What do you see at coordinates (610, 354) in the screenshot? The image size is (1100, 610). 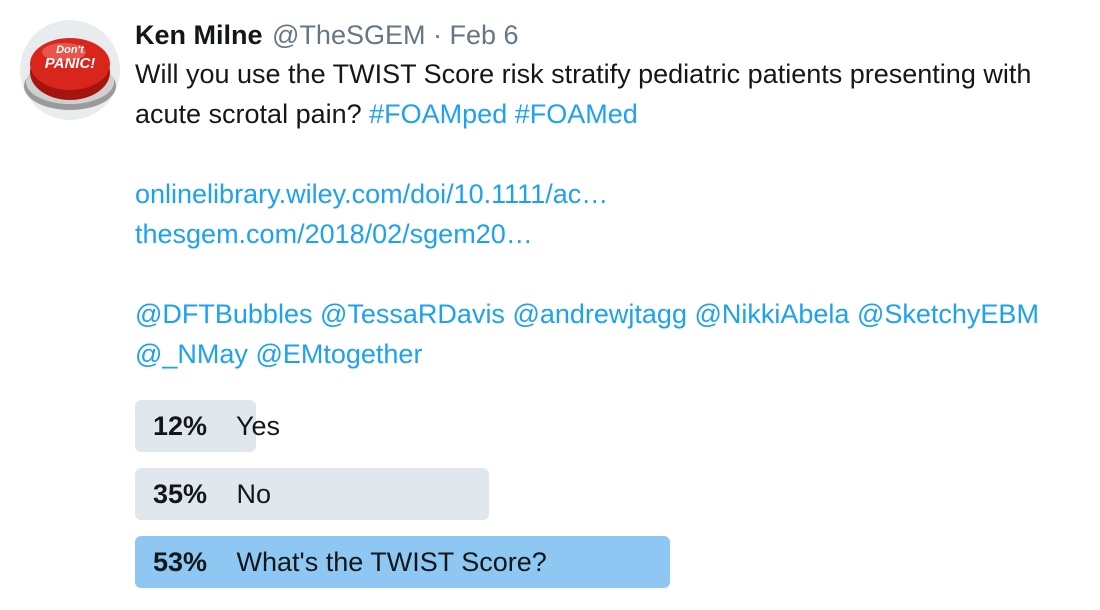 I see `mentions-line-2: @_NMay @EMtogether` at bounding box center [610, 354].